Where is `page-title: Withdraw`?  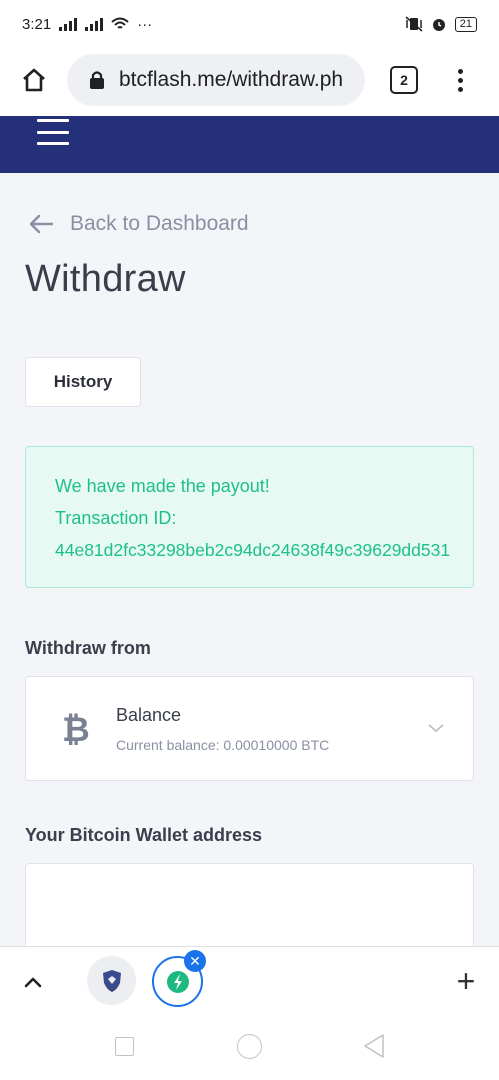 page-title: Withdraw is located at coordinates (105, 279).